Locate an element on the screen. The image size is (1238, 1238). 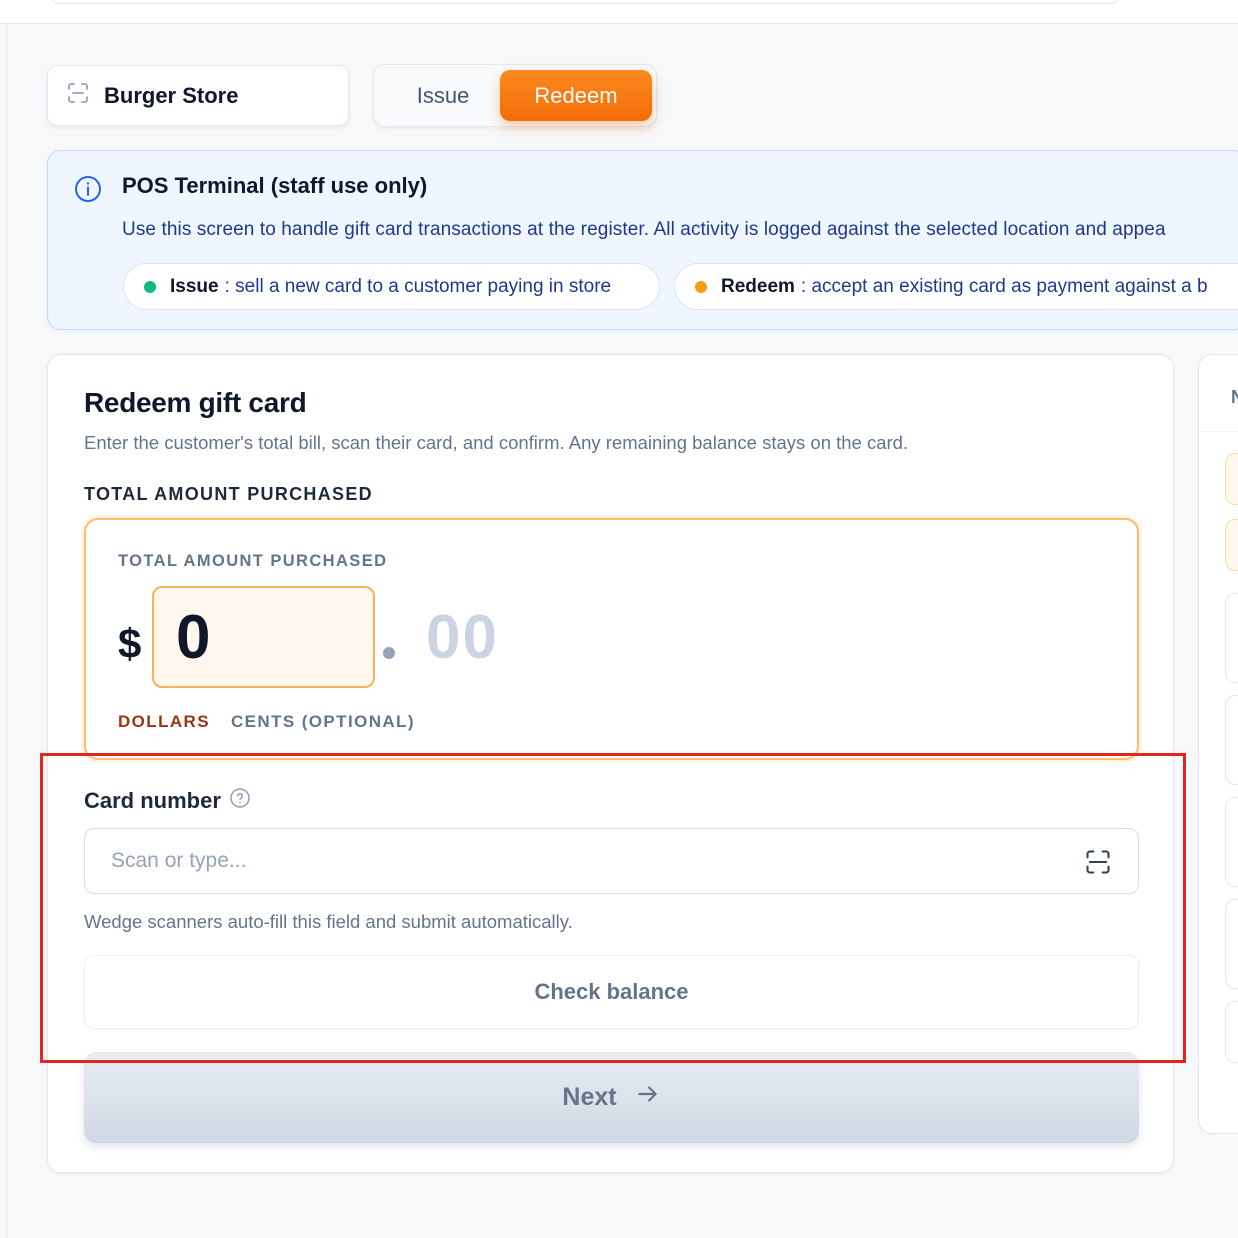
cents-input: 00 is located at coordinates (462, 637).